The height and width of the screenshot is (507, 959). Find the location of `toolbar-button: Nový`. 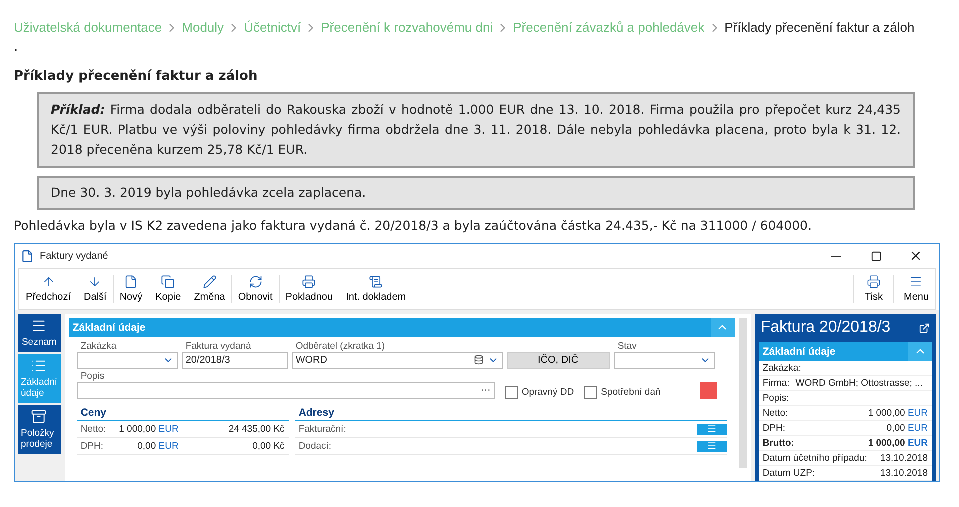

toolbar-button: Nový is located at coordinates (130, 289).